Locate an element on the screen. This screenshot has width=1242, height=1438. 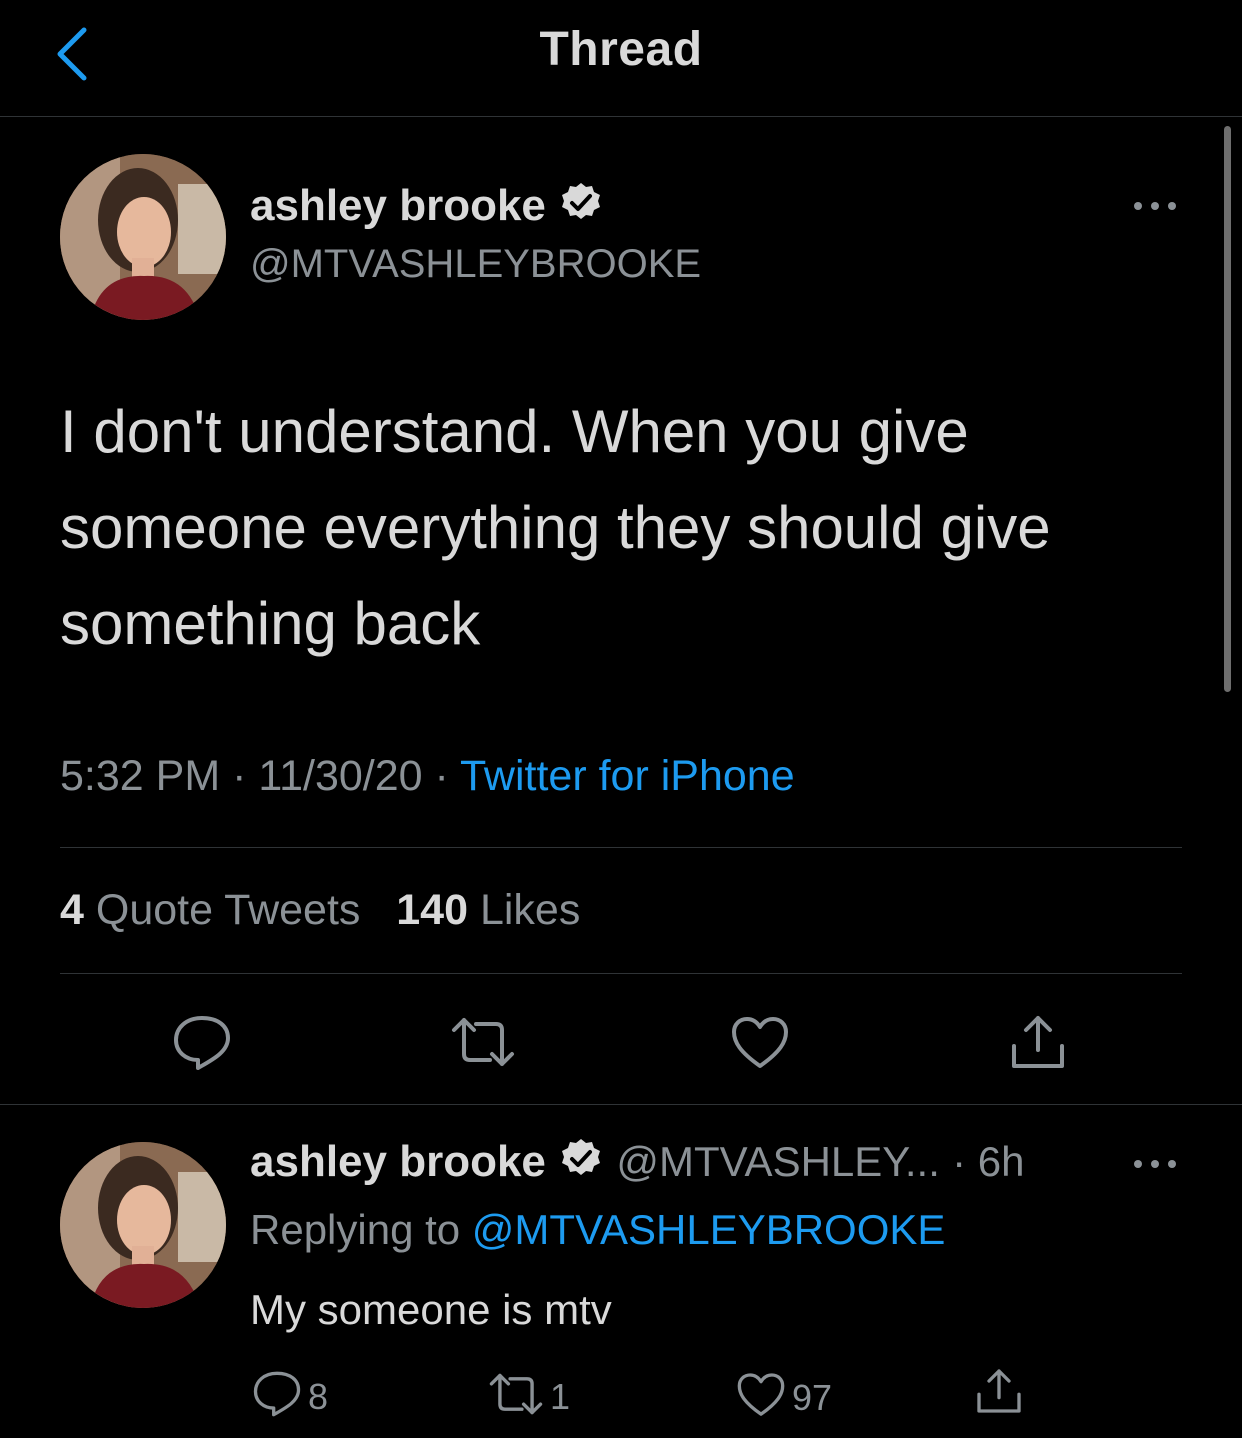
reply-header: ashley brooke @MTVASHLEY... · 6h is located at coordinates (637, 1164).